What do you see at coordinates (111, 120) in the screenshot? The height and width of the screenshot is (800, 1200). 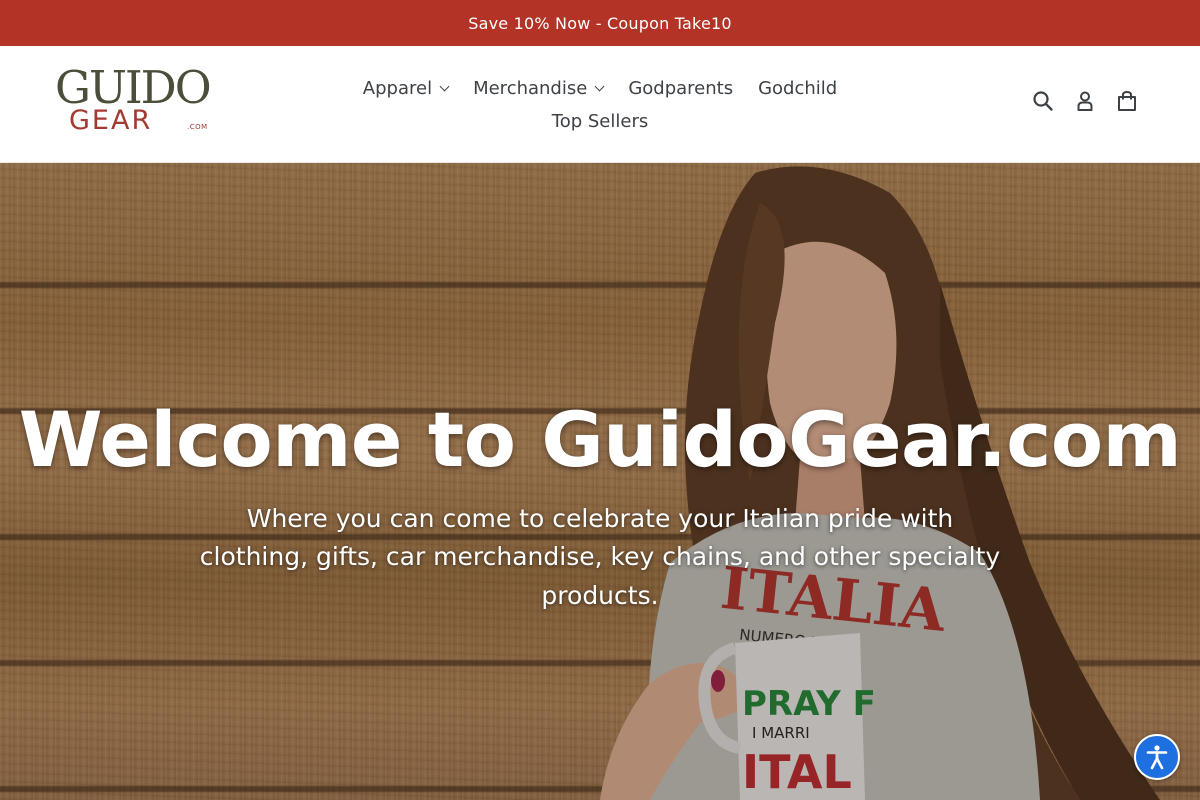 I see `logo-line-2: GEAR` at bounding box center [111, 120].